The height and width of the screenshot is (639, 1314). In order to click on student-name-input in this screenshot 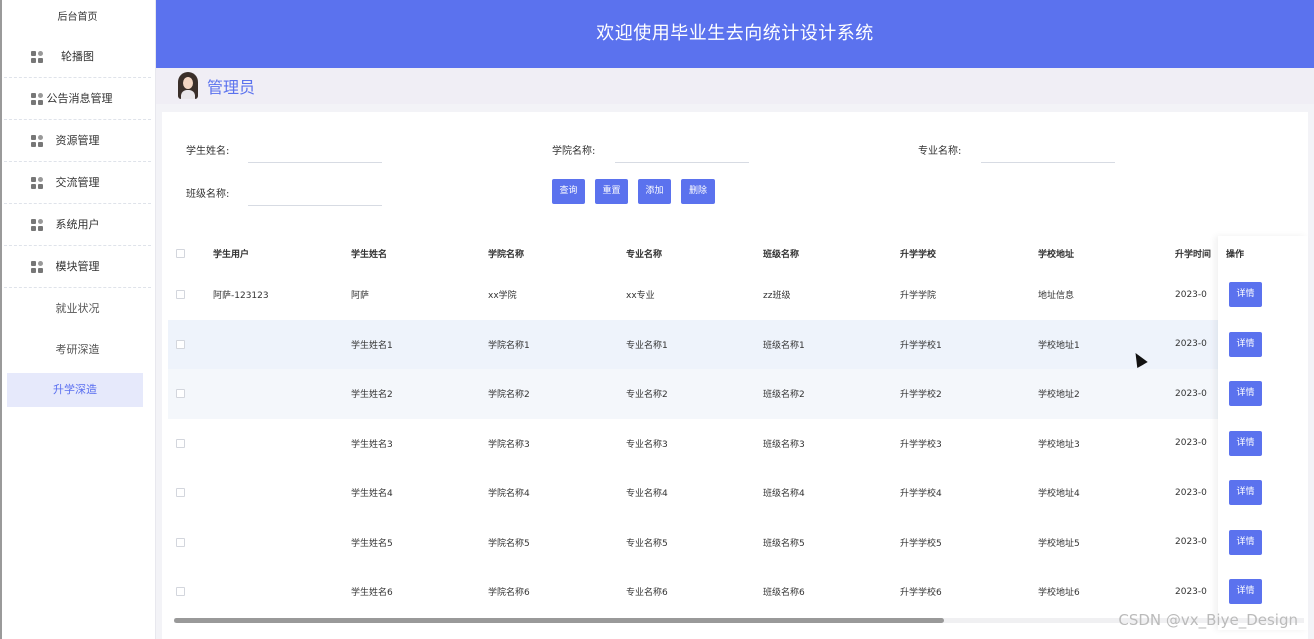, I will do `click(315, 152)`.